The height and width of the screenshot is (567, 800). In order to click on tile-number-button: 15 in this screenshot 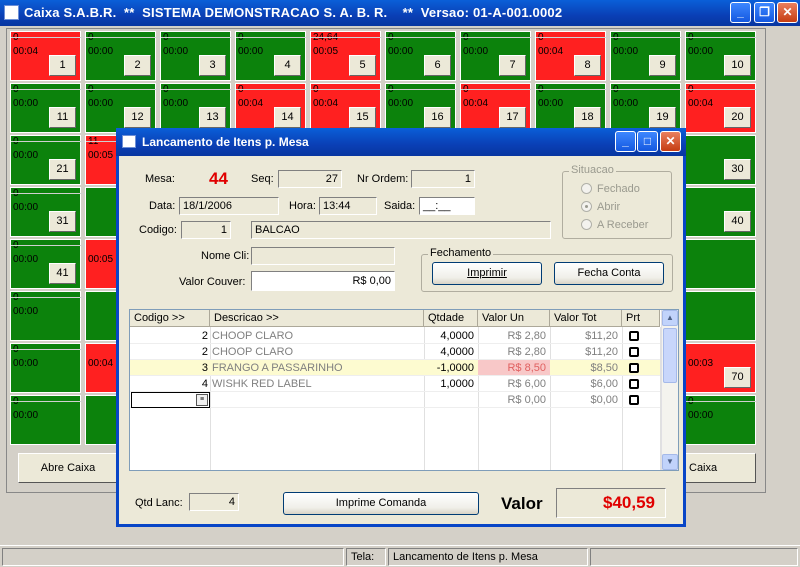, I will do `click(362, 117)`.